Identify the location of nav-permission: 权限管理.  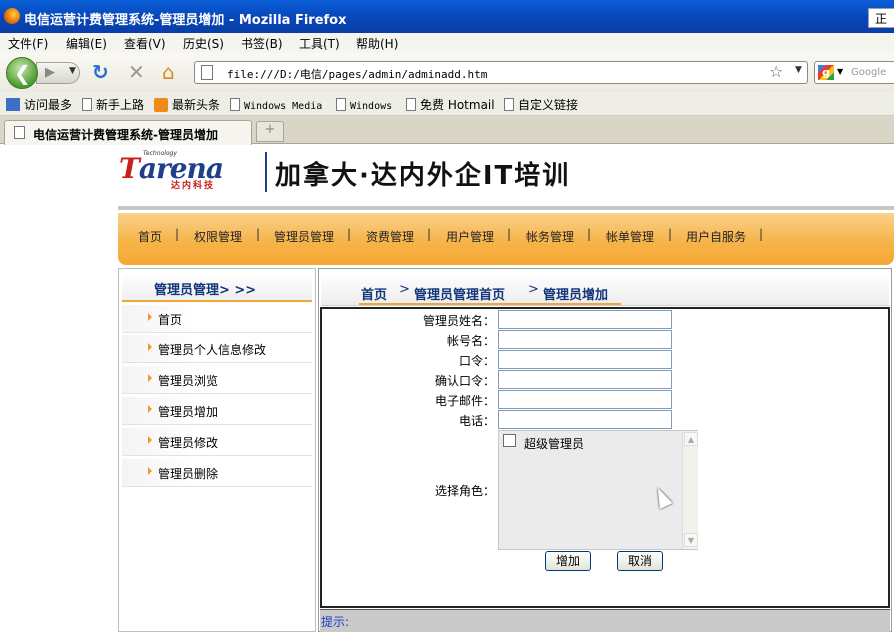
(218, 236).